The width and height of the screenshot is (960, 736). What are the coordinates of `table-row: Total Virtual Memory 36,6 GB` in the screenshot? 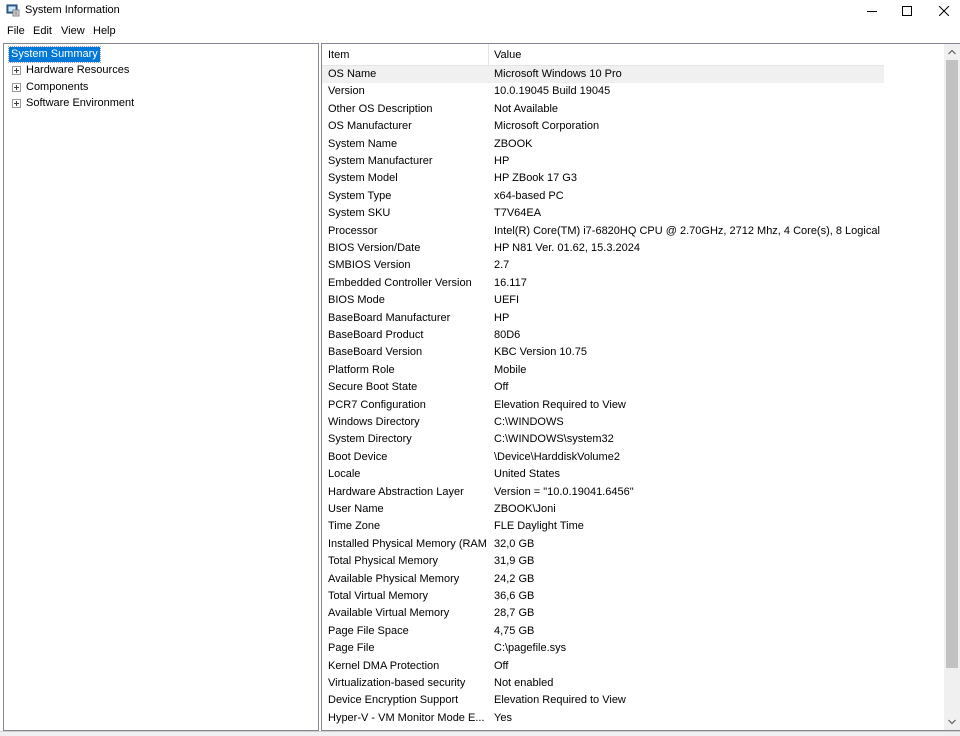 It's located at (603, 596).